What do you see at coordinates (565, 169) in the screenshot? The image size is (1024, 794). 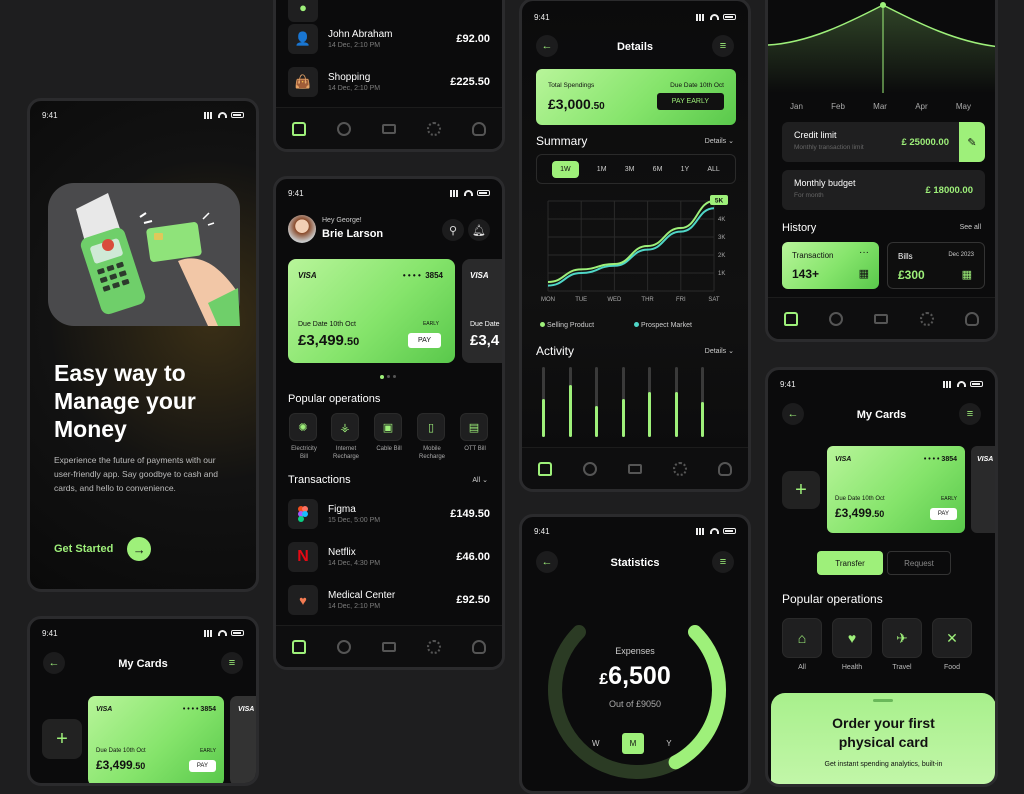 I see `tab-1w: 1W` at bounding box center [565, 169].